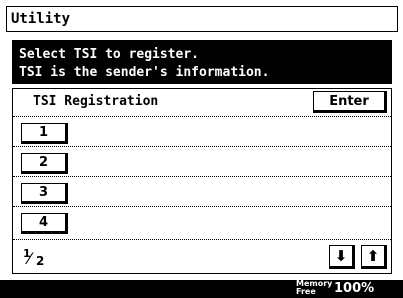 The image size is (403, 298). Describe the element at coordinates (44, 133) in the screenshot. I see `tsi-slot-1-button: 1` at that location.